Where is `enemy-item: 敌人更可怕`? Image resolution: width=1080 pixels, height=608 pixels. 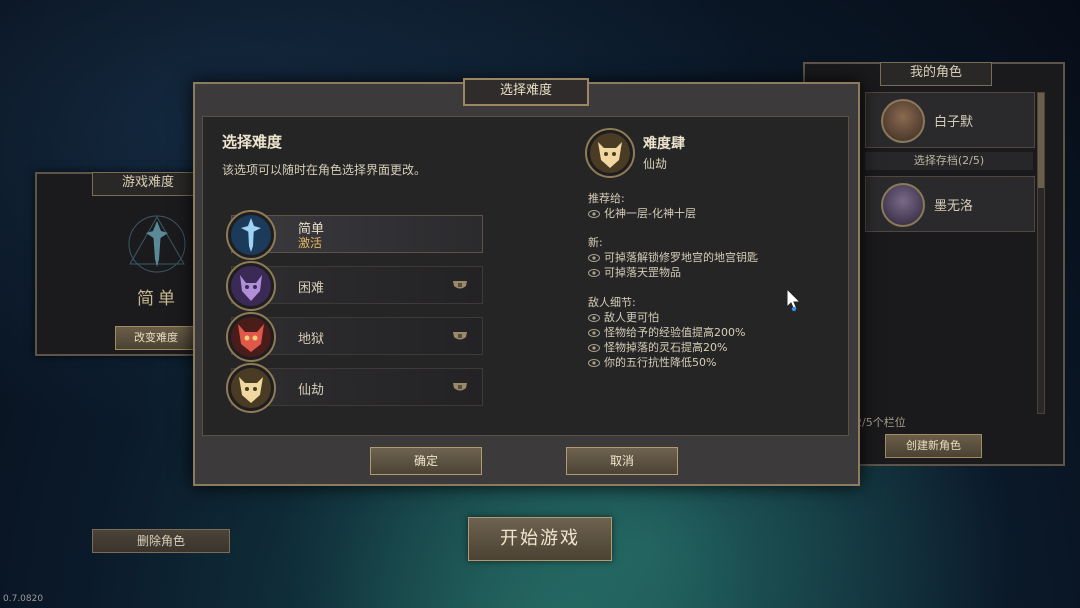 enemy-item: 敌人更可怕 is located at coordinates (623, 317).